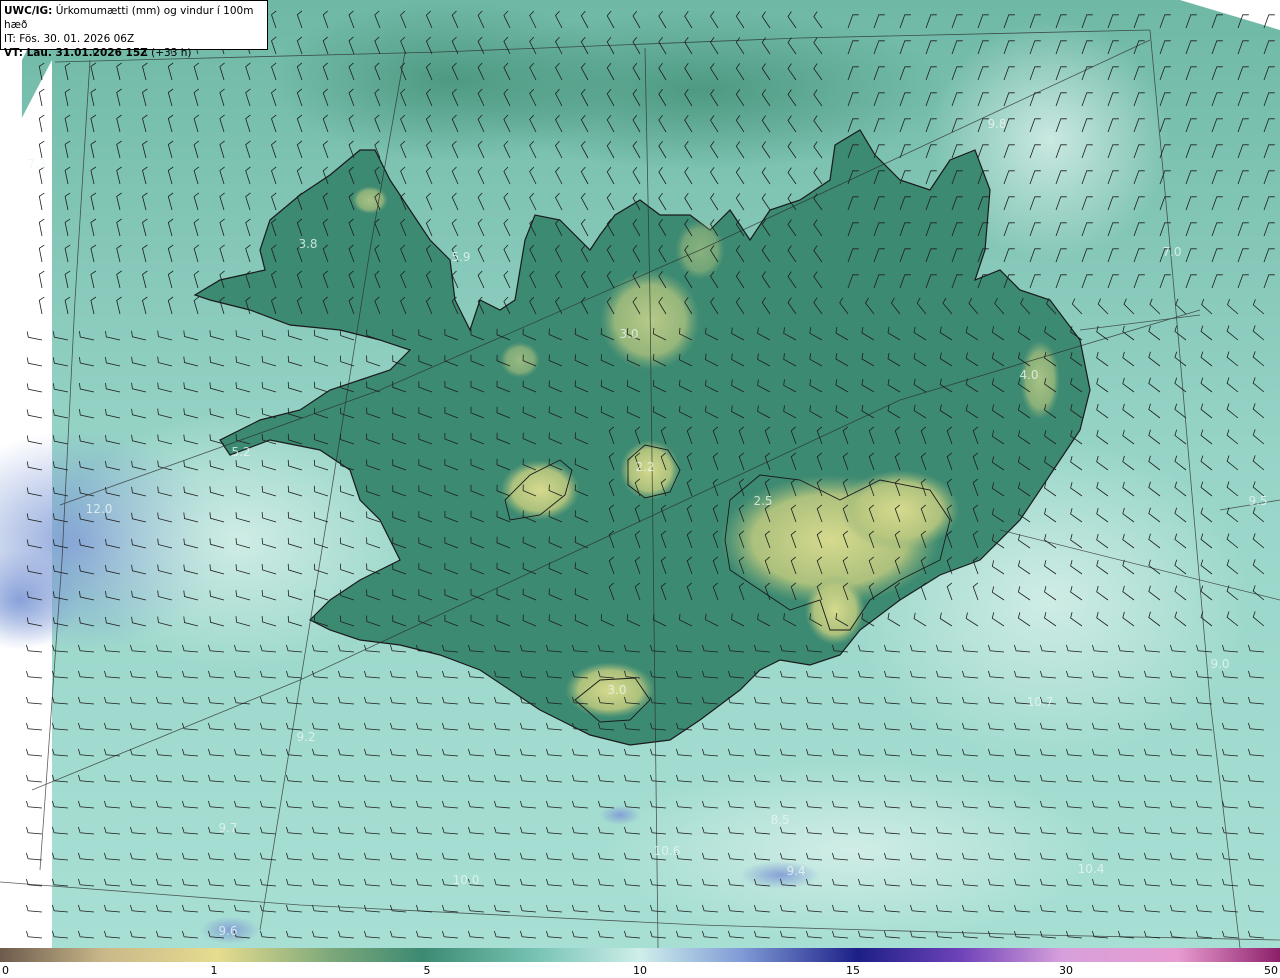 The image size is (1280, 978). What do you see at coordinates (5, 970) in the screenshot?
I see `colorbar-tick: 0` at bounding box center [5, 970].